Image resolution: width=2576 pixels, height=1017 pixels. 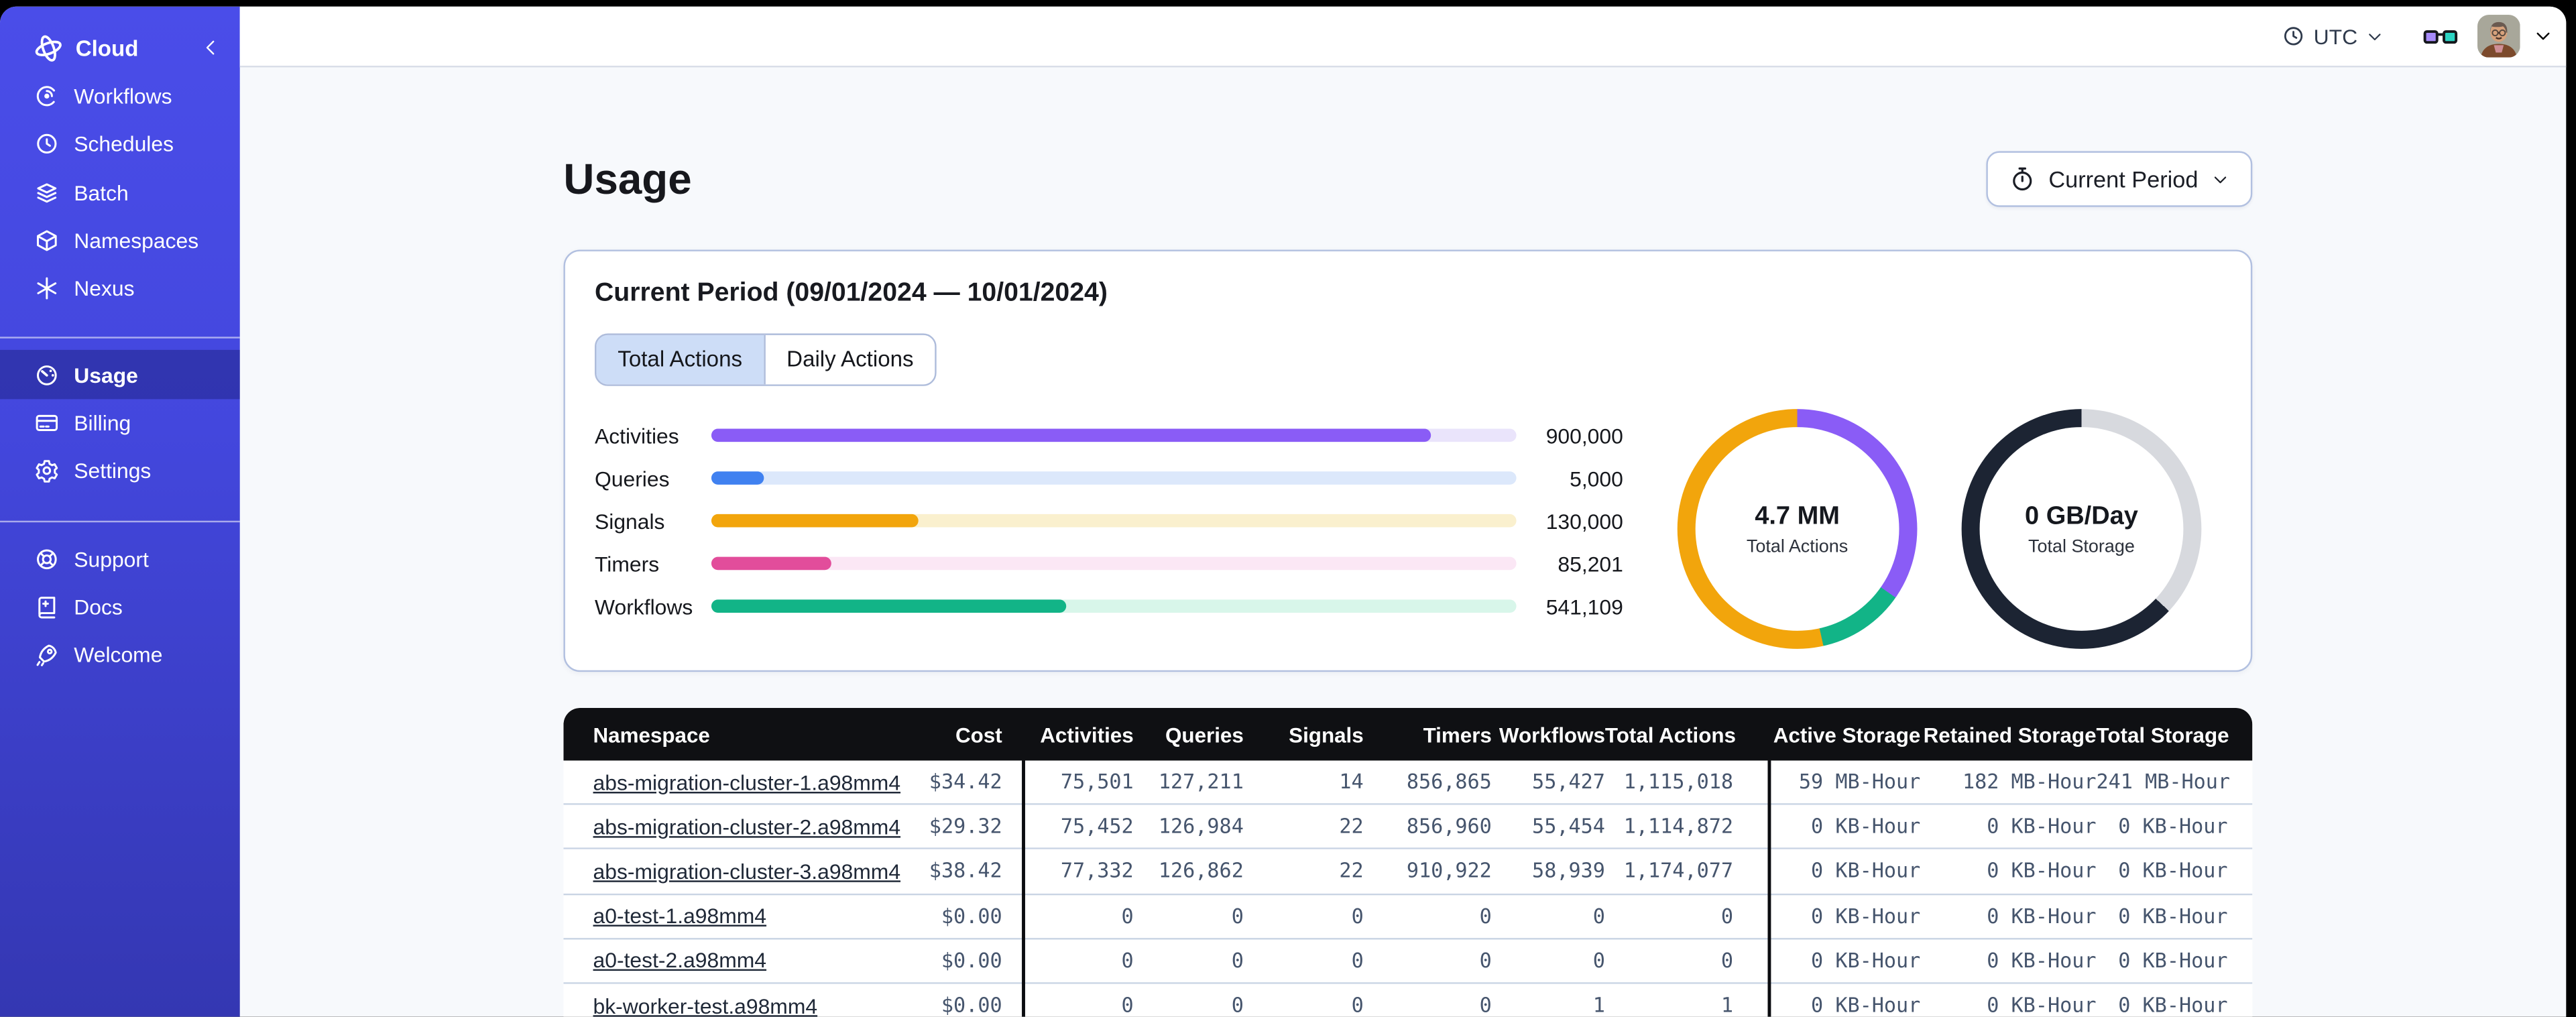 I want to click on namespace-link: a0-test-1.a98mm4, so click(x=680, y=916).